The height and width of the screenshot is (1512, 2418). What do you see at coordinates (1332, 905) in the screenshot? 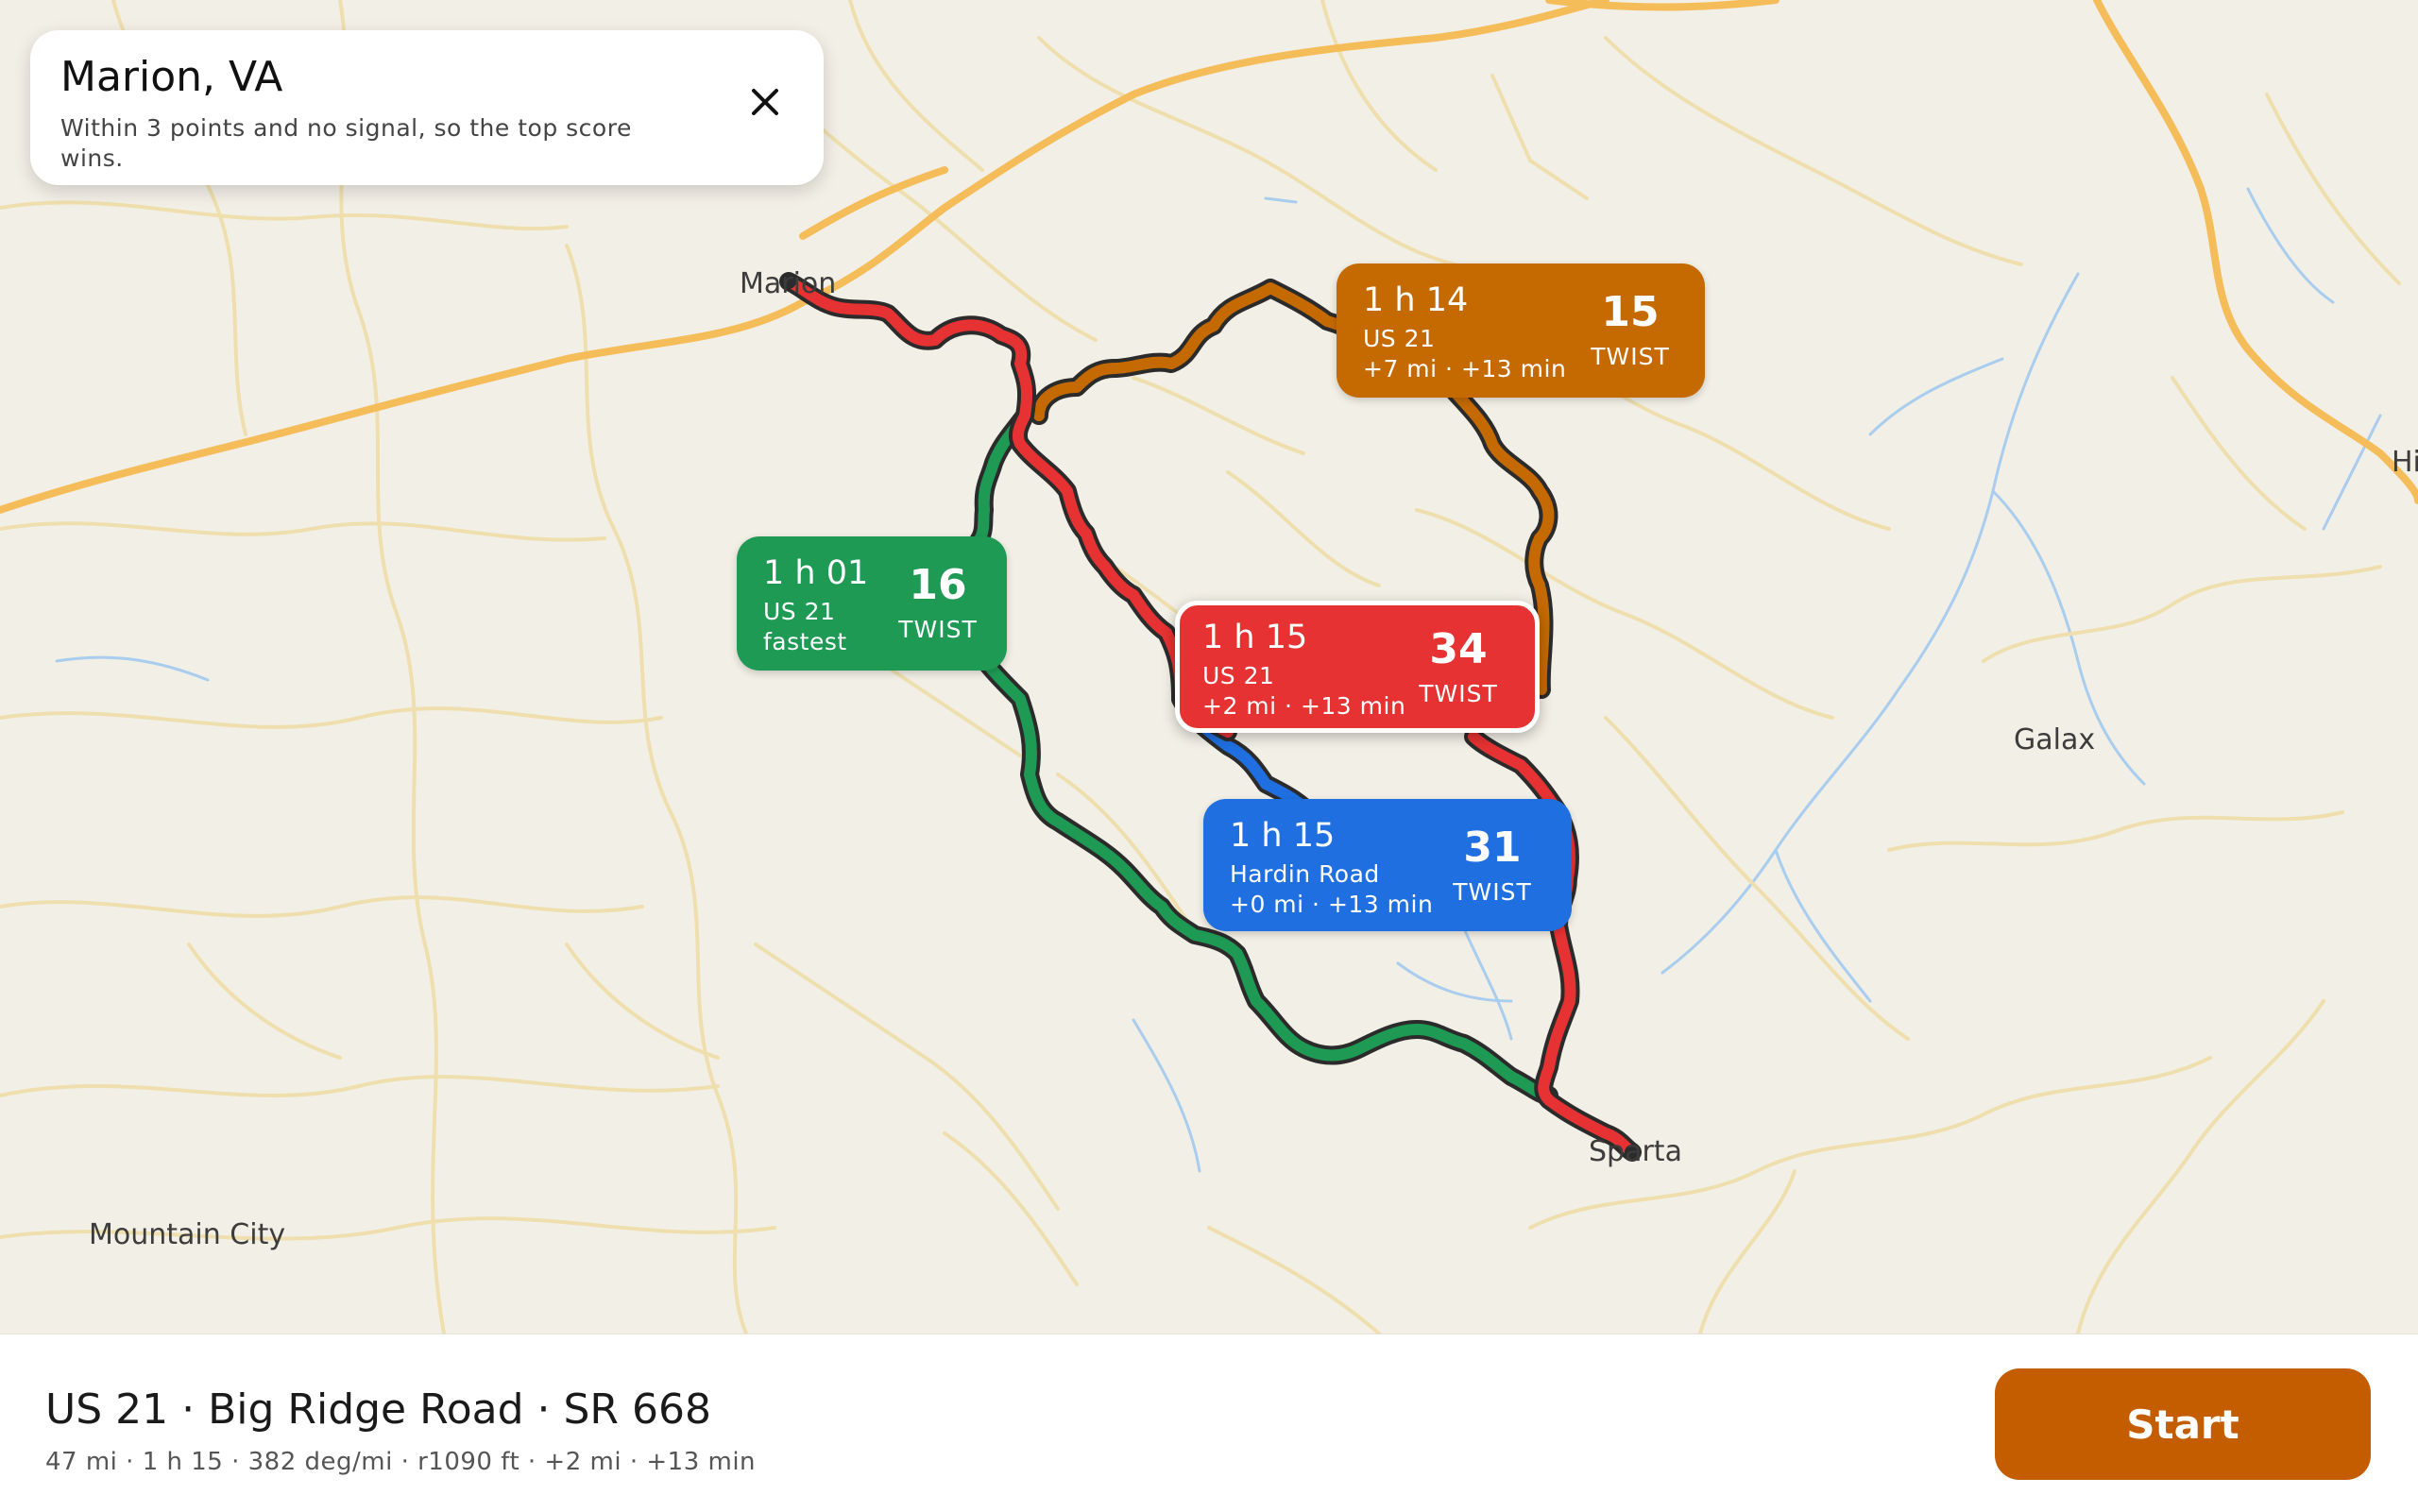
I see `route-meta: +0 mi · +13 min` at bounding box center [1332, 905].